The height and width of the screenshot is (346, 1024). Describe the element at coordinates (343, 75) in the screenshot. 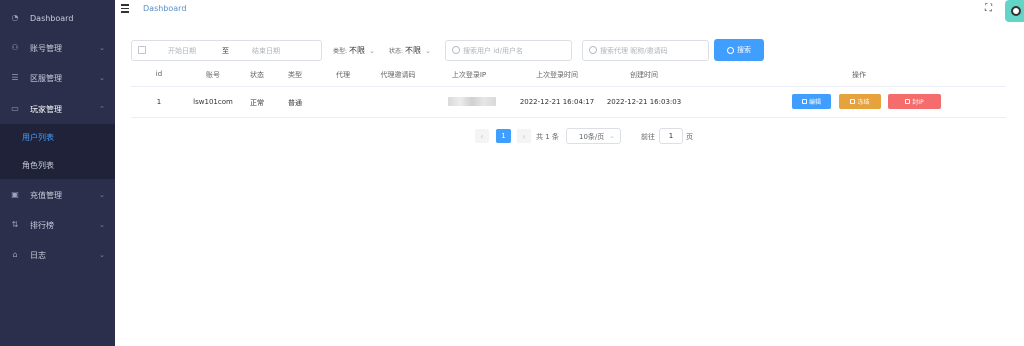

I see `column-header-agent: 代理` at that location.